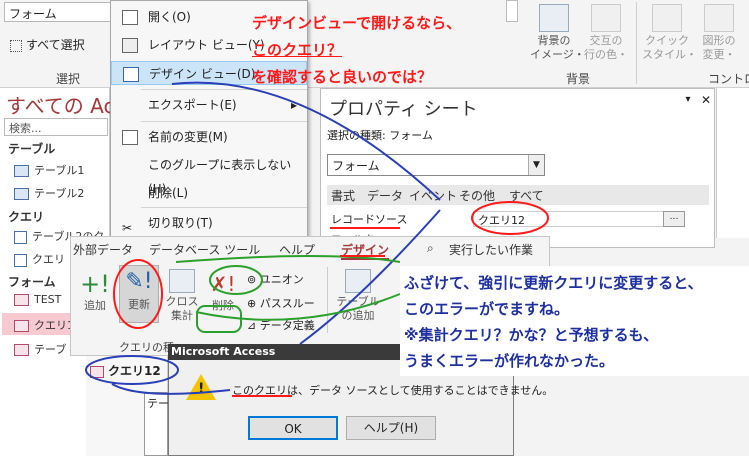  Describe the element at coordinates (357, 23) in the screenshot. I see `annotation-top-line-1: デザインビューで開けるなら、` at that location.